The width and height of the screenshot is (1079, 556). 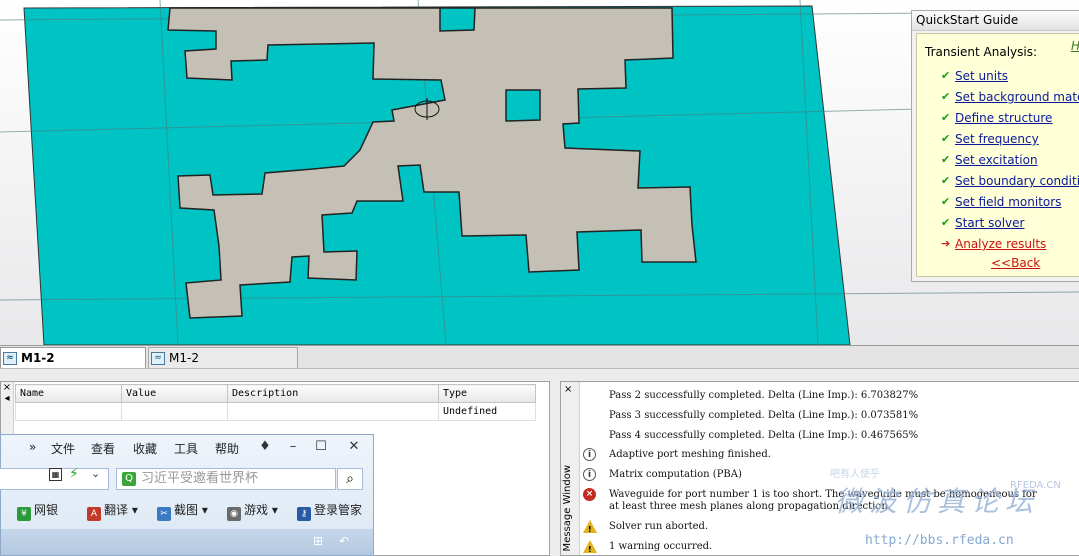 What do you see at coordinates (354, 447) in the screenshot?
I see `close-button: ✕` at bounding box center [354, 447].